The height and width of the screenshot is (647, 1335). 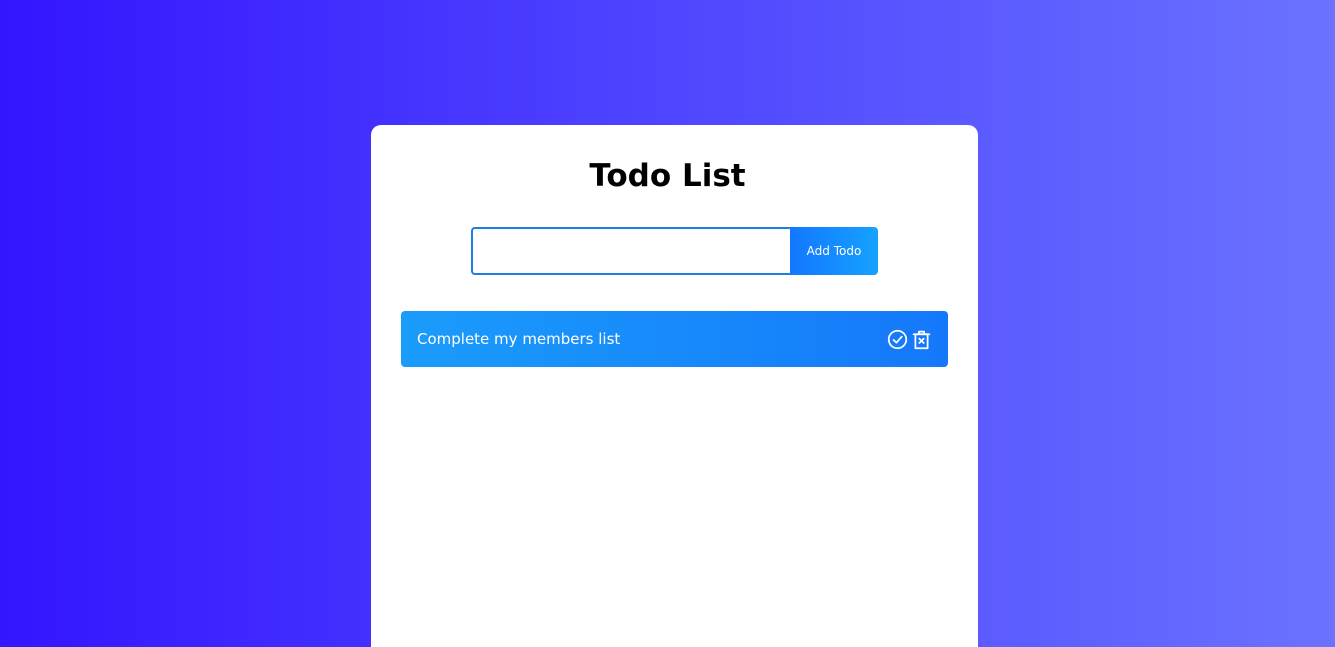 What do you see at coordinates (909, 339) in the screenshot?
I see `todo-item-actions` at bounding box center [909, 339].